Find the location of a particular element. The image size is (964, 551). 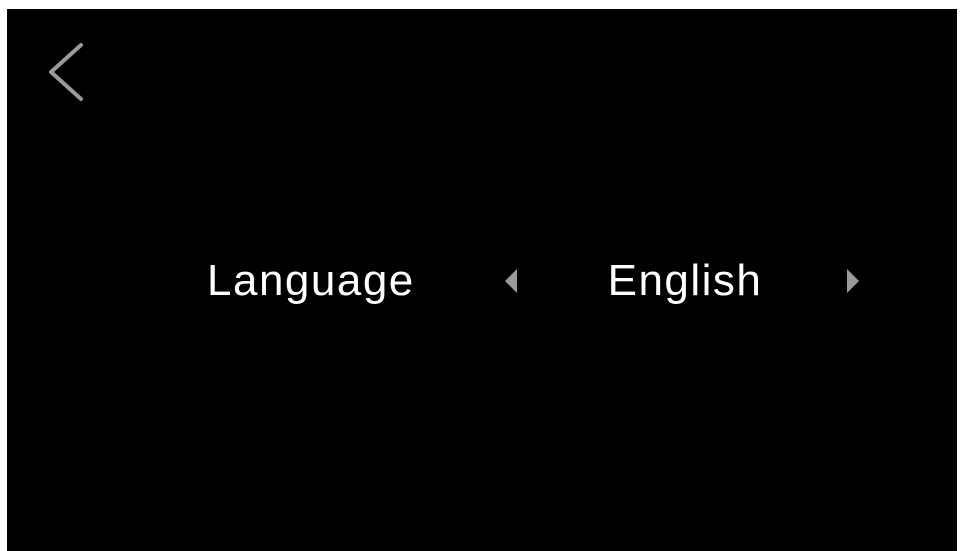

triangle-left-icon is located at coordinates (511, 281).